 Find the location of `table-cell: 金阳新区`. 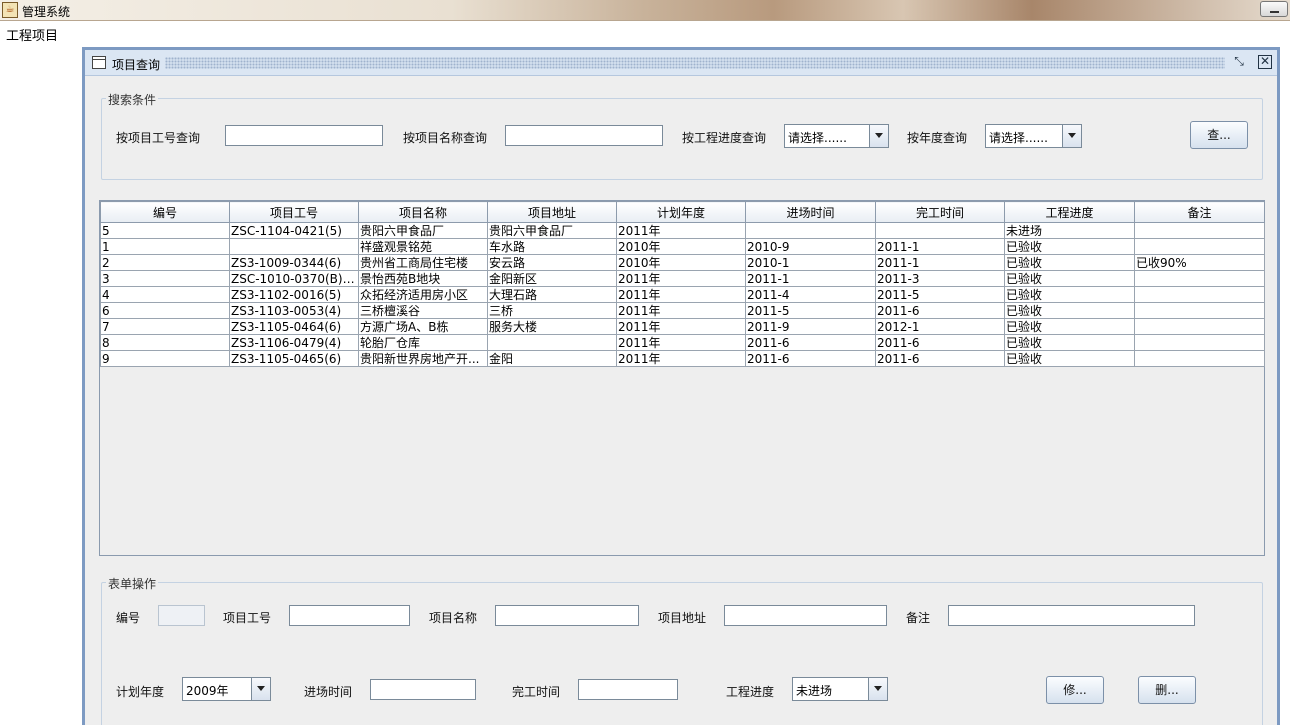

table-cell: 金阳新区 is located at coordinates (552, 278).